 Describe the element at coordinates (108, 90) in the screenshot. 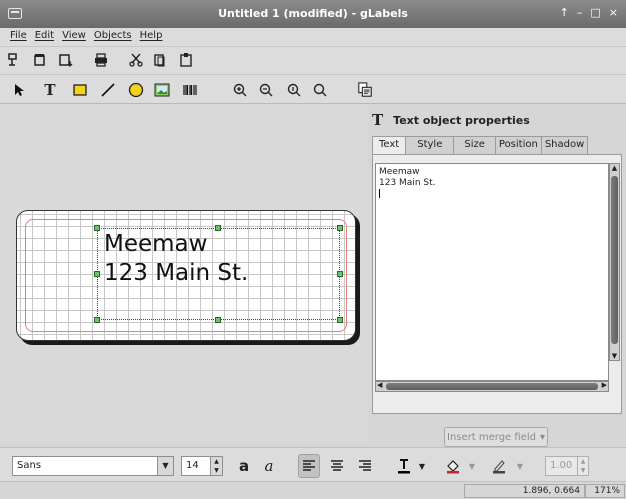

I see `line-tool-icon` at that location.